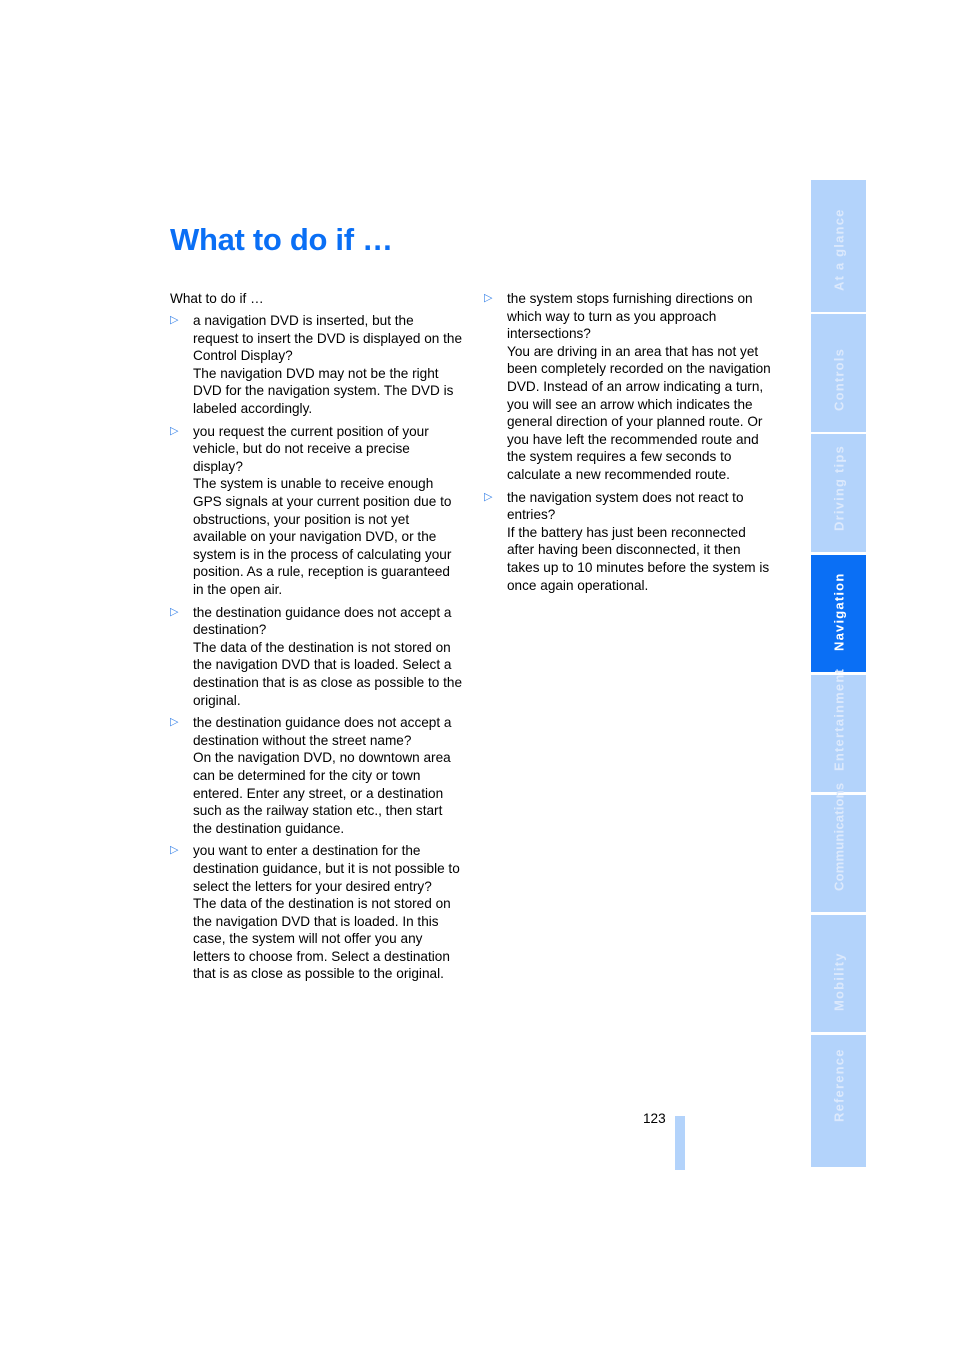  I want to click on tab-label: Navigation, so click(838, 611).